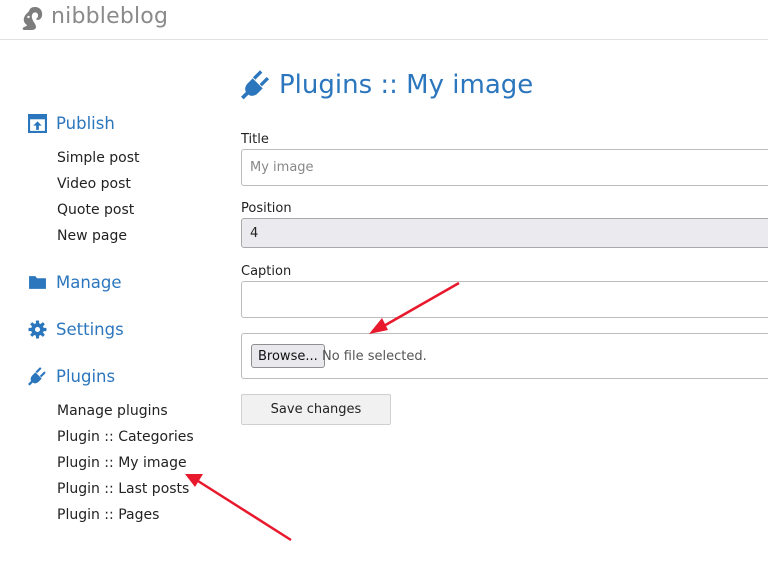 This screenshot has width=768, height=562. I want to click on sidebar-item-simple-post: Simple post, so click(98, 158).